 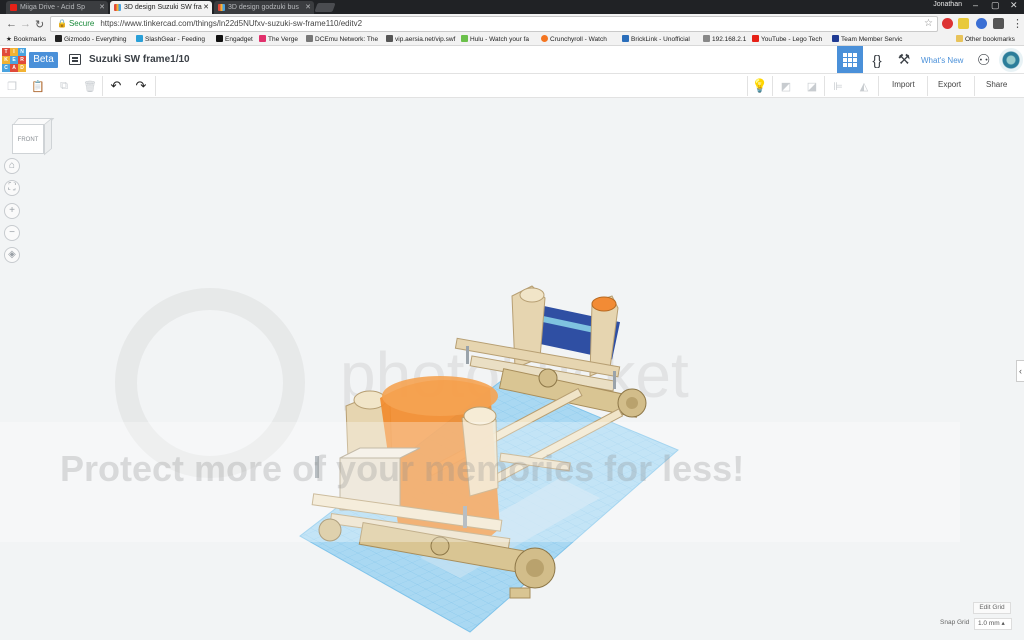 What do you see at coordinates (52, 7) in the screenshot?
I see `tab-label: Miiga Drive - Acid Sp` at bounding box center [52, 7].